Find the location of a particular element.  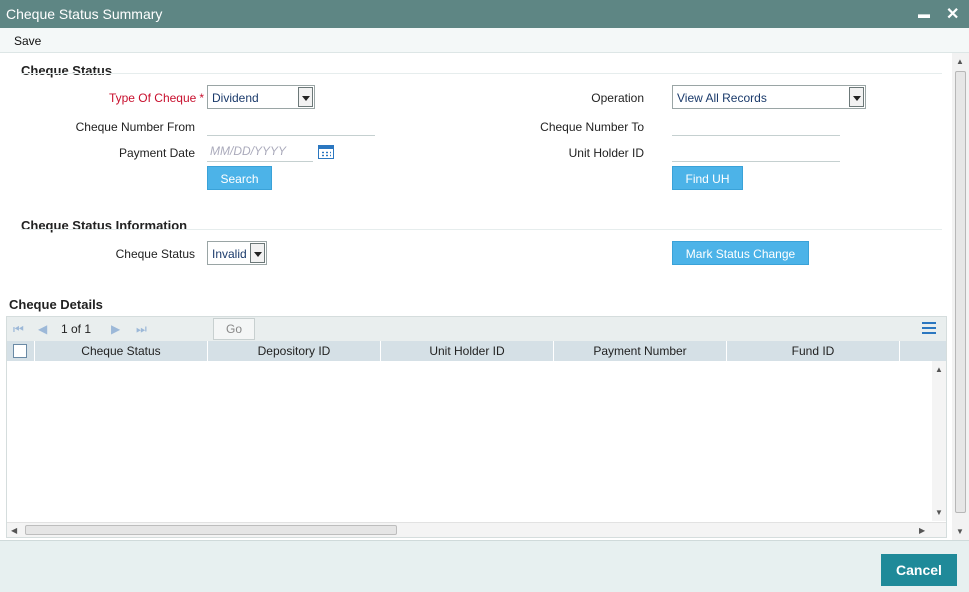

horizontal-scroll-thumb is located at coordinates (211, 530).